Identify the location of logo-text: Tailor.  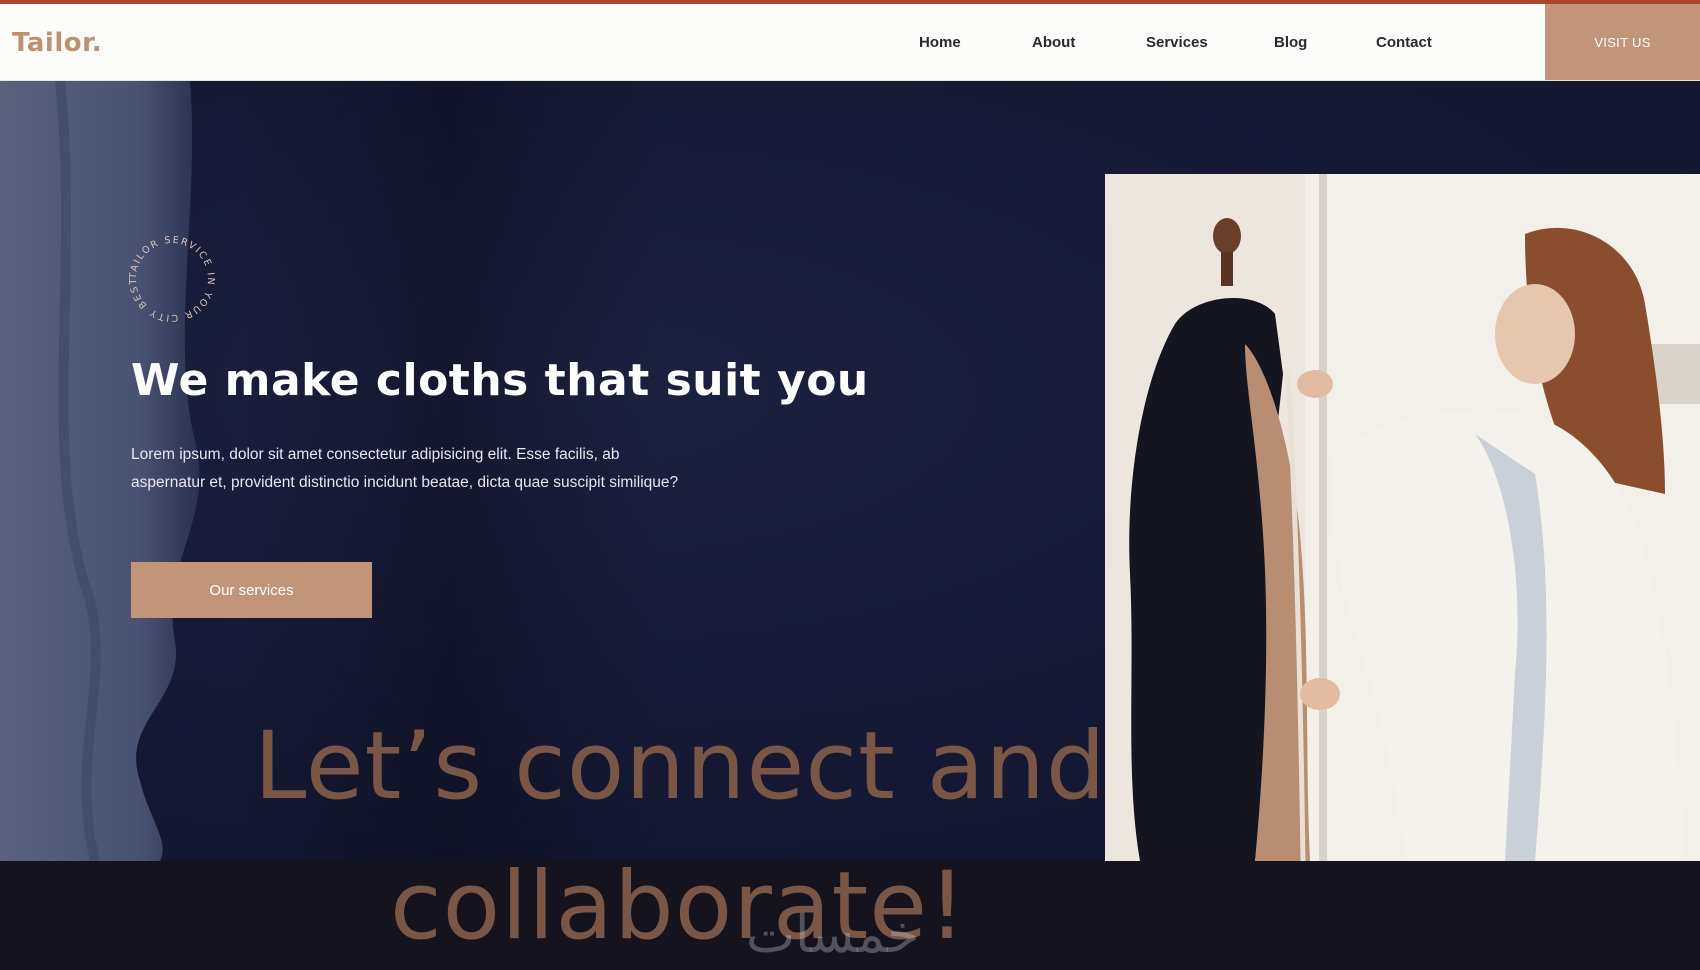
(52, 43).